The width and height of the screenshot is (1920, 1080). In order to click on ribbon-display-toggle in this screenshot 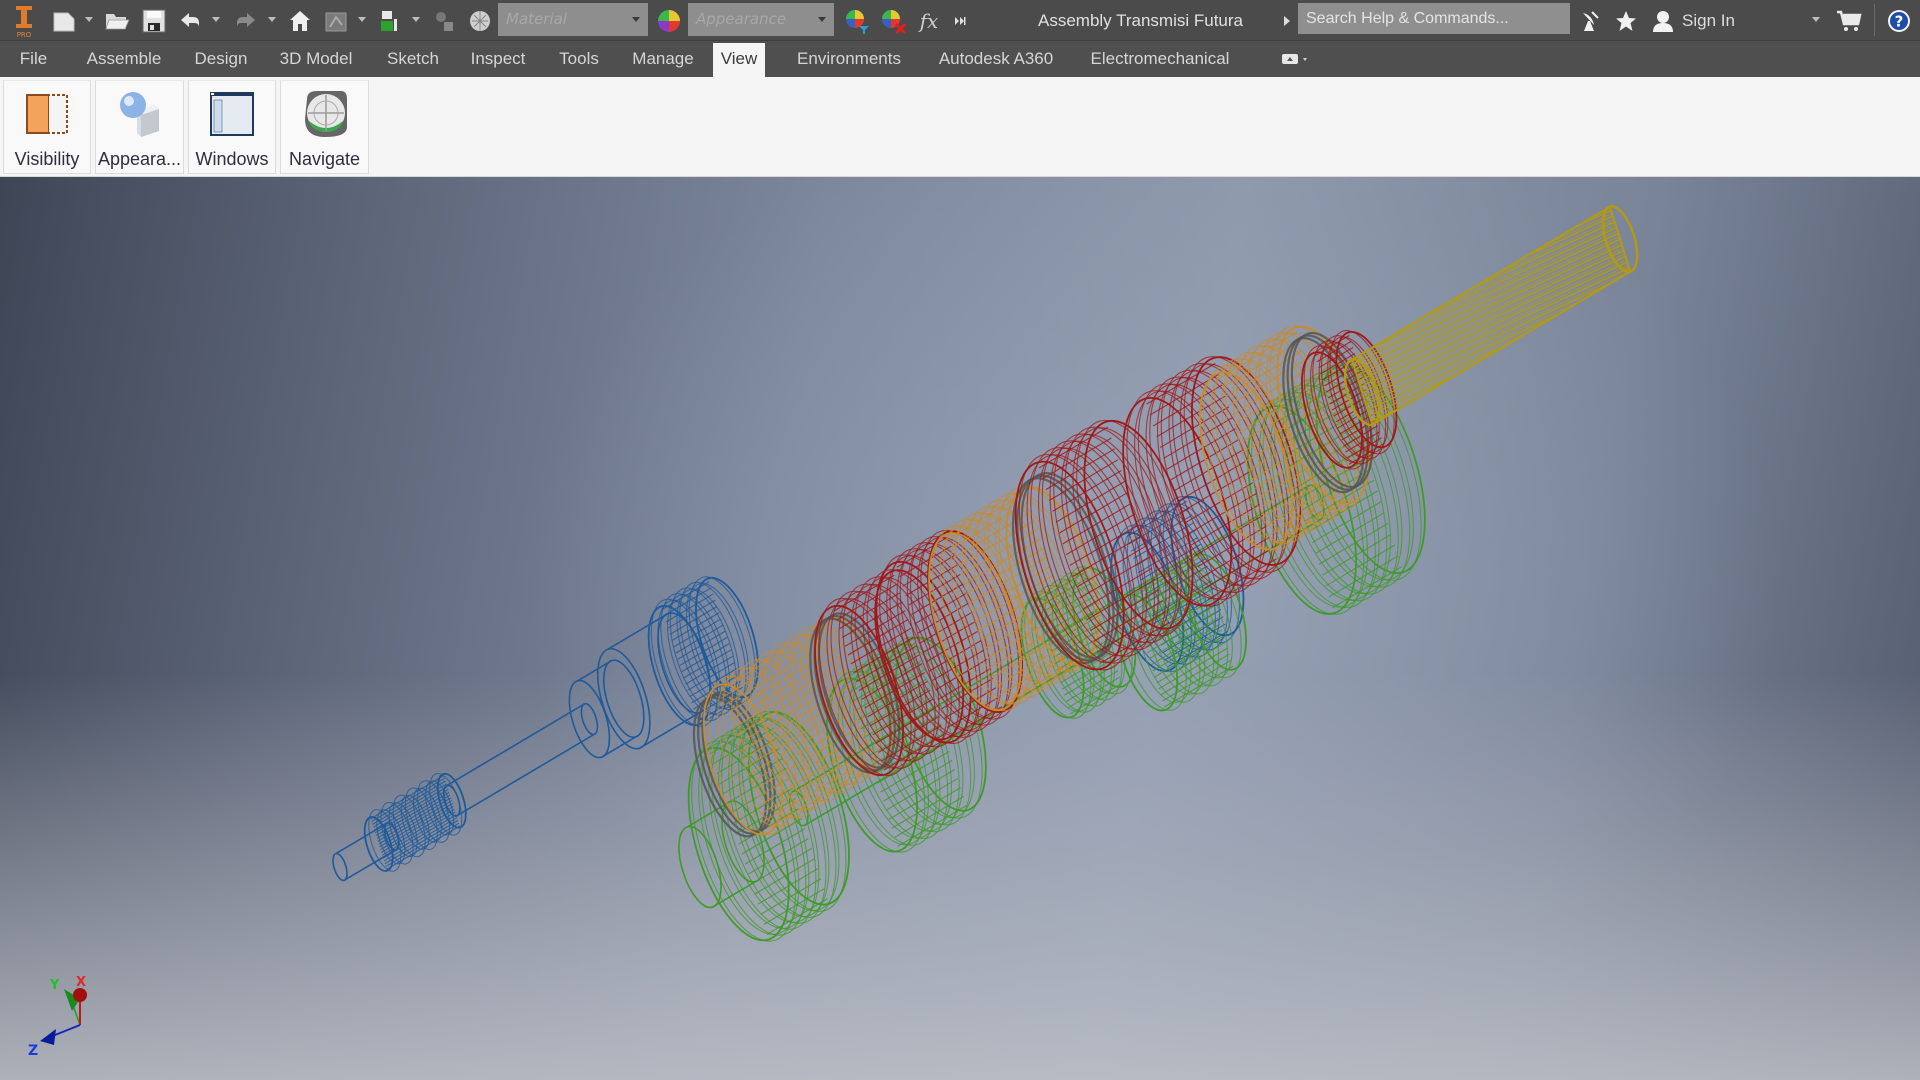, I will do `click(1296, 59)`.